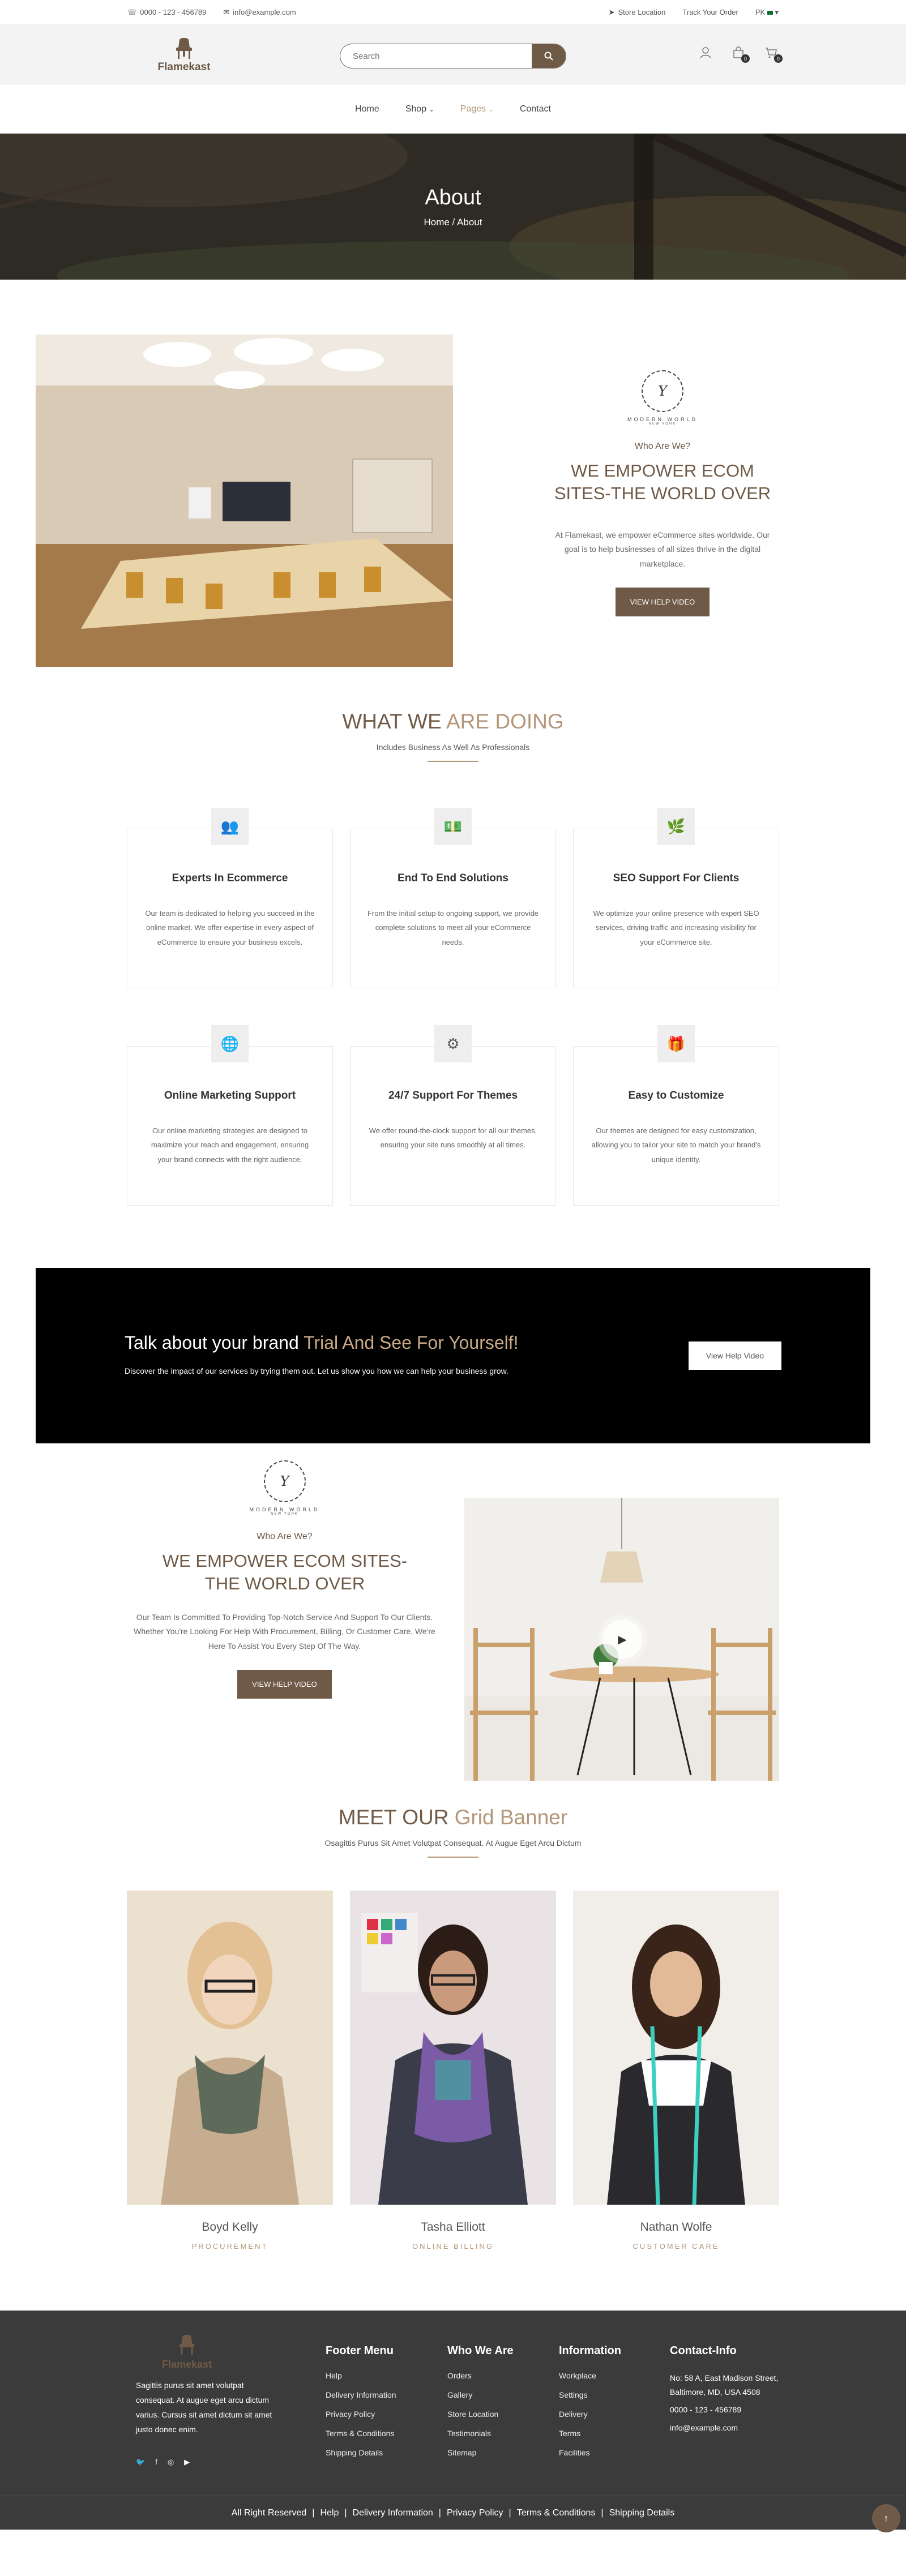 Image resolution: width=906 pixels, height=2576 pixels. I want to click on phone-contact: ☏ 0000 - 123 - 456789, so click(166, 12).